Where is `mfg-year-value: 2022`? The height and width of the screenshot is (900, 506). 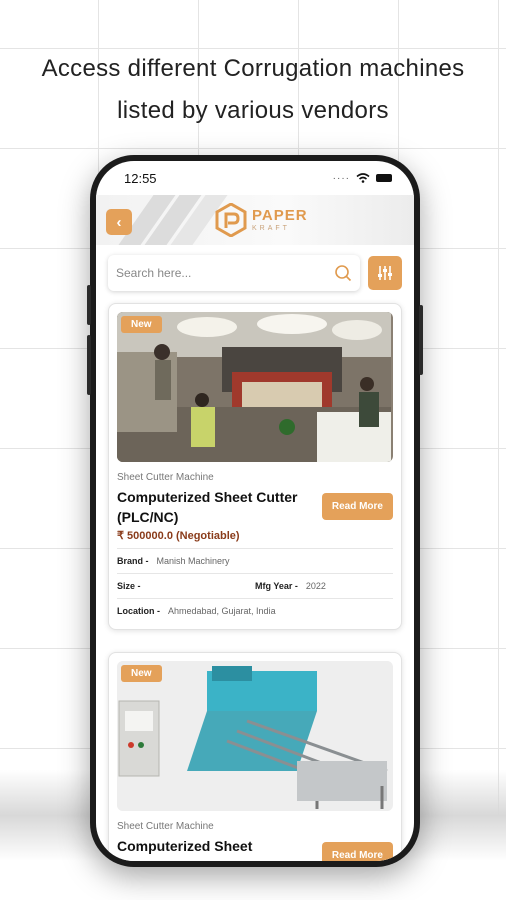 mfg-year-value: 2022 is located at coordinates (315, 586).